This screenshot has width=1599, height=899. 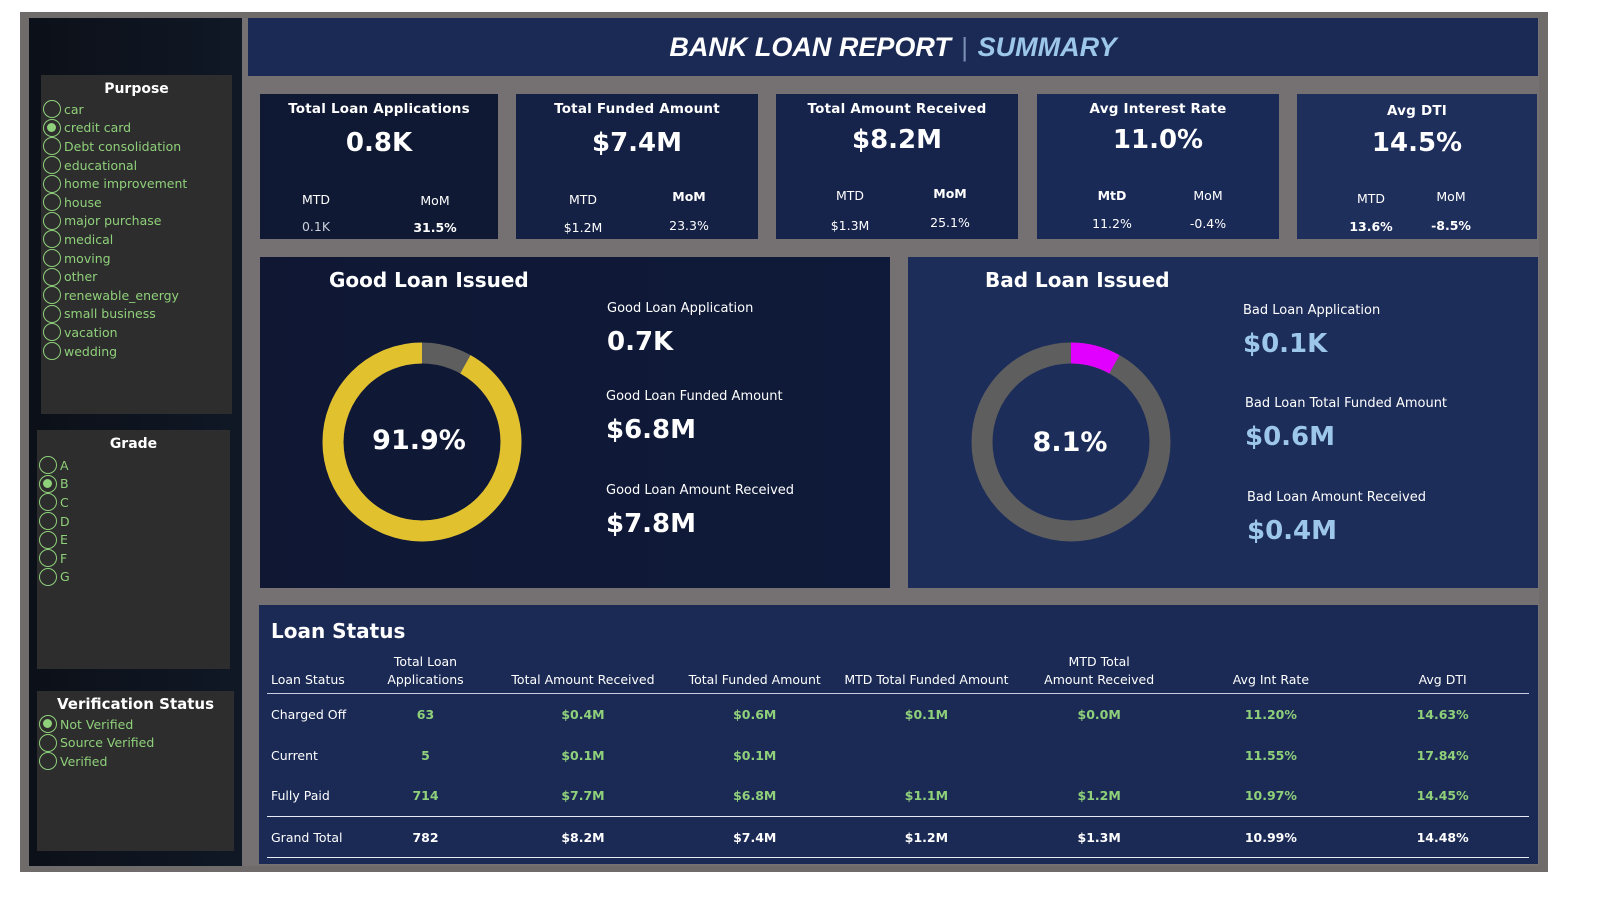 I want to click on grade-option: G, so click(x=133, y=577).